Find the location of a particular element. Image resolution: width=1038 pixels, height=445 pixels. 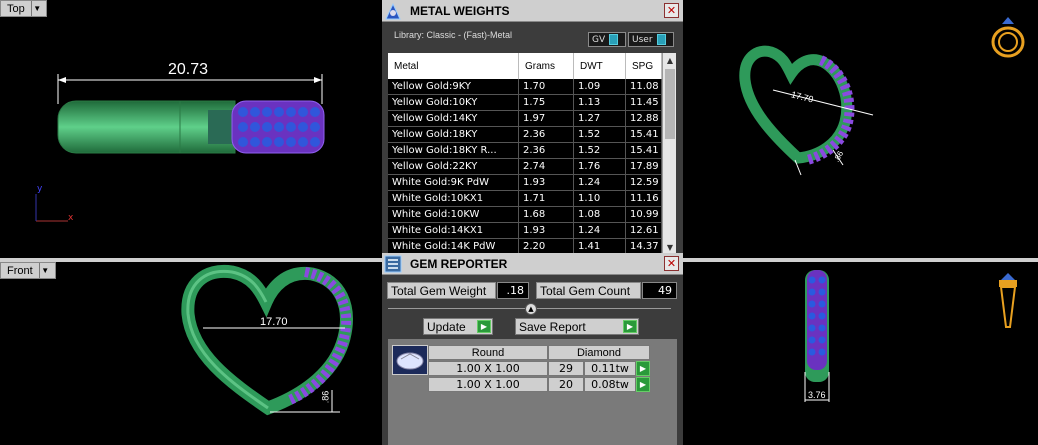

table-cell: 17.89 is located at coordinates (644, 166).